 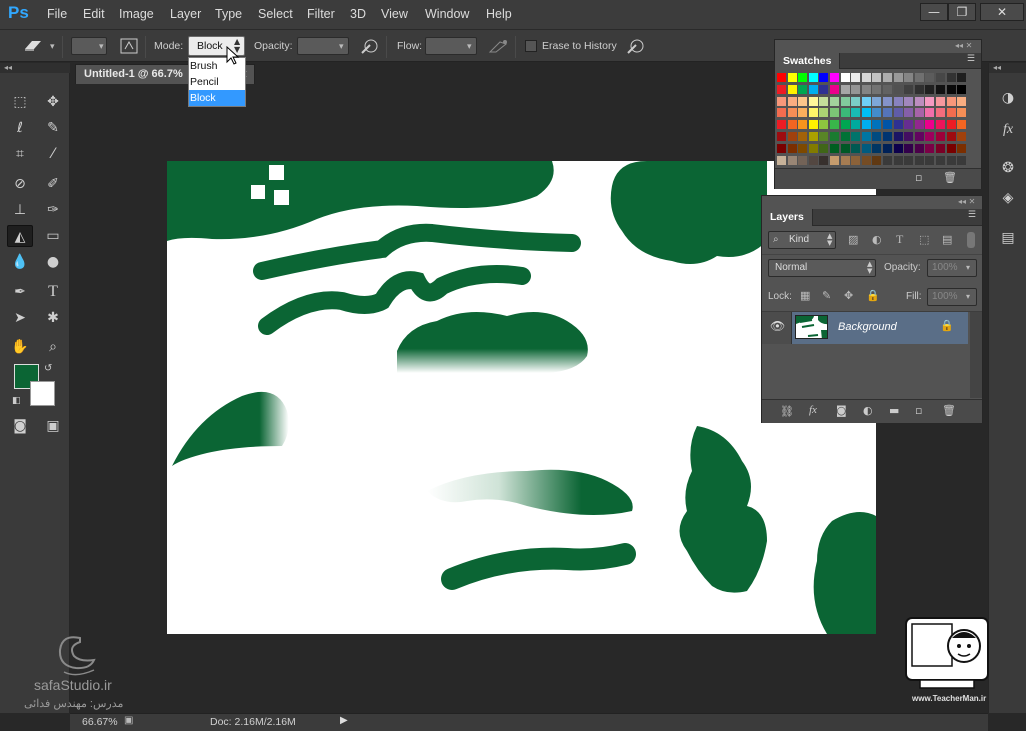 I want to click on panel-collapse-icon: ◂◂ ✕, so click(x=966, y=201).